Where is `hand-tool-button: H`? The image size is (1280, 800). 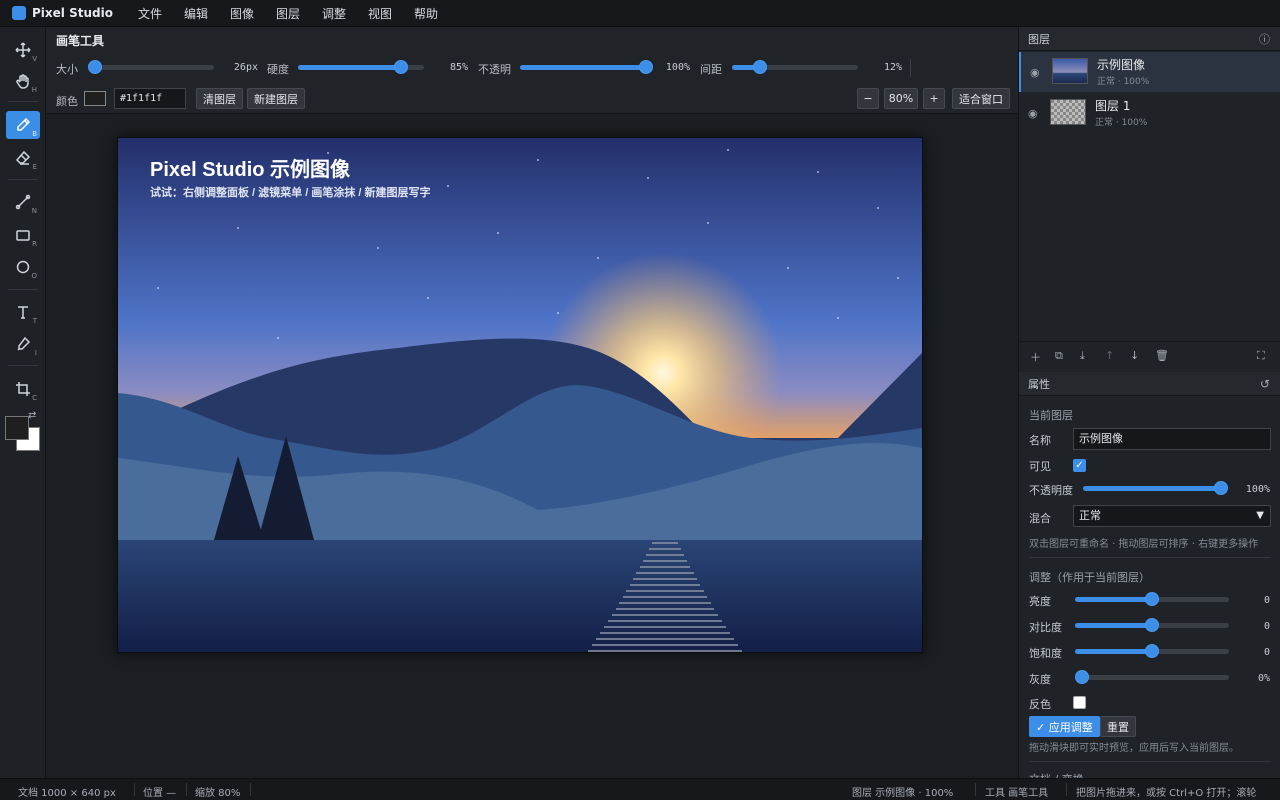 hand-tool-button: H is located at coordinates (23, 81).